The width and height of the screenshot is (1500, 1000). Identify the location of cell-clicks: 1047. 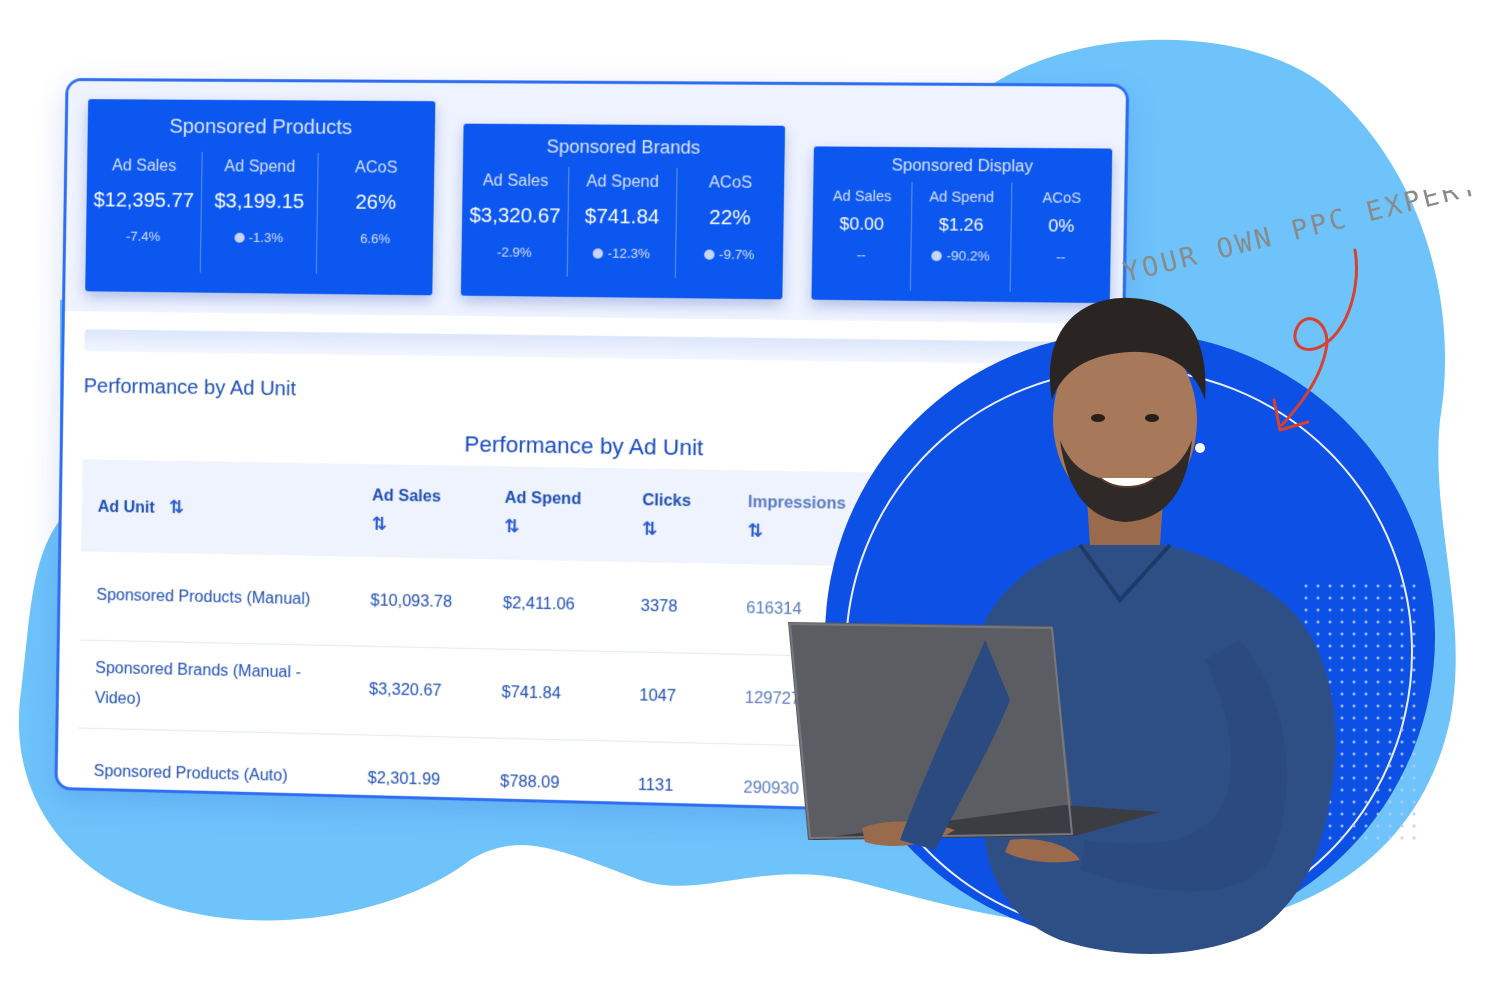
(675, 697).